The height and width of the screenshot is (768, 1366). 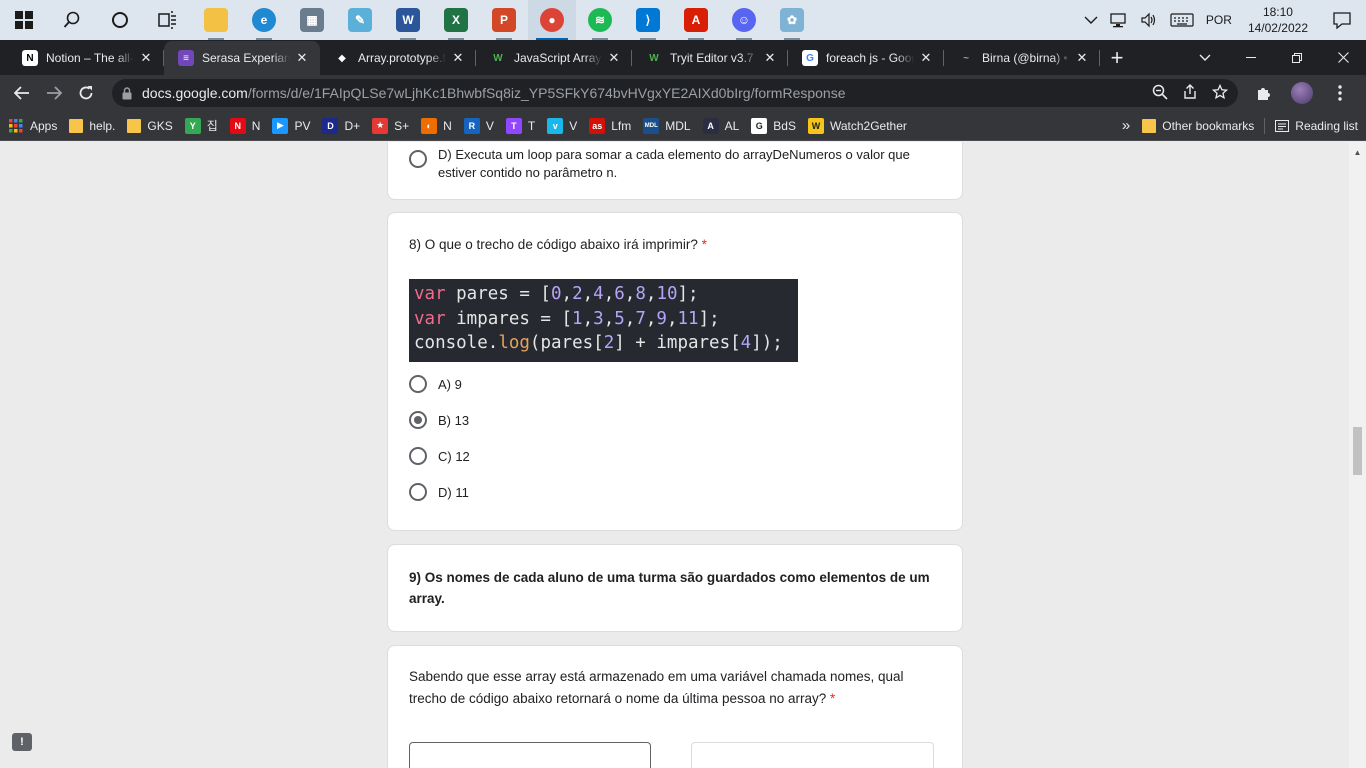 I want to click on tab-search-icon, so click(x=1205, y=57).